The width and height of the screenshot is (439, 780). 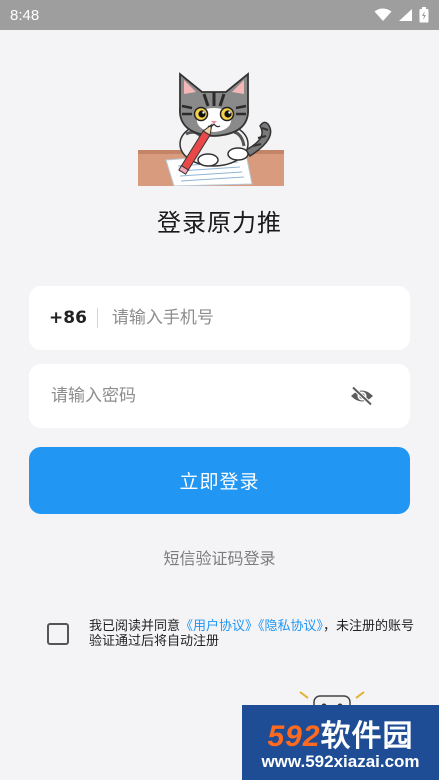 I want to click on user-agreement-link: 《用户协议》, so click(x=219, y=626).